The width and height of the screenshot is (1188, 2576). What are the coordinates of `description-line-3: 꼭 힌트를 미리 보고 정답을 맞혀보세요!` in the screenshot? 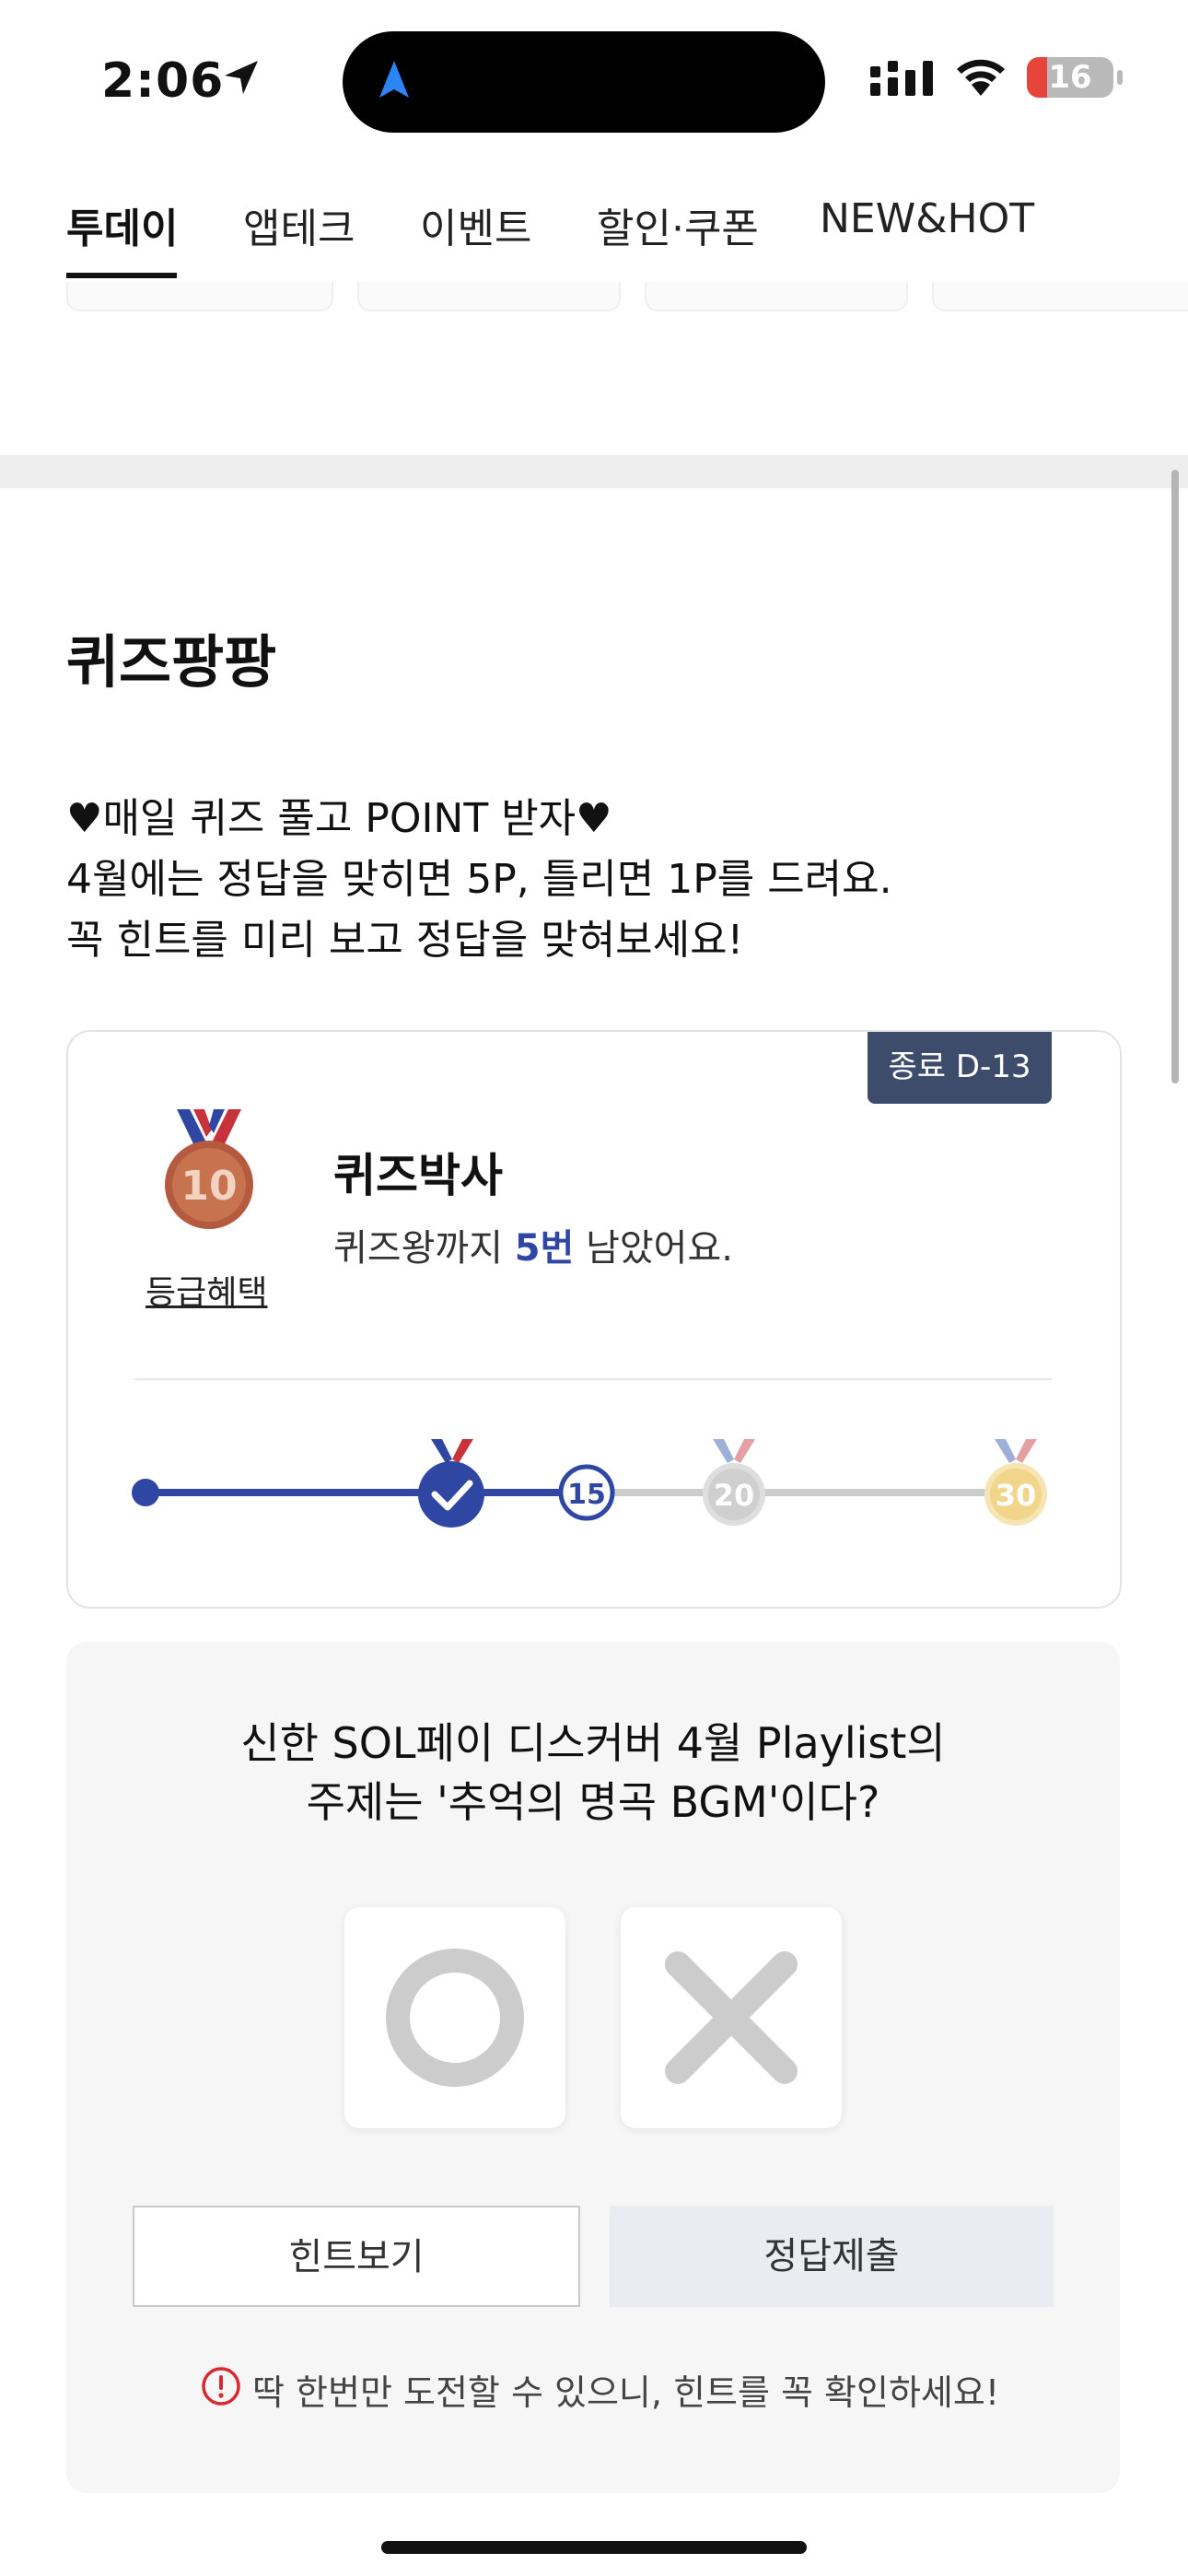 It's located at (405, 940).